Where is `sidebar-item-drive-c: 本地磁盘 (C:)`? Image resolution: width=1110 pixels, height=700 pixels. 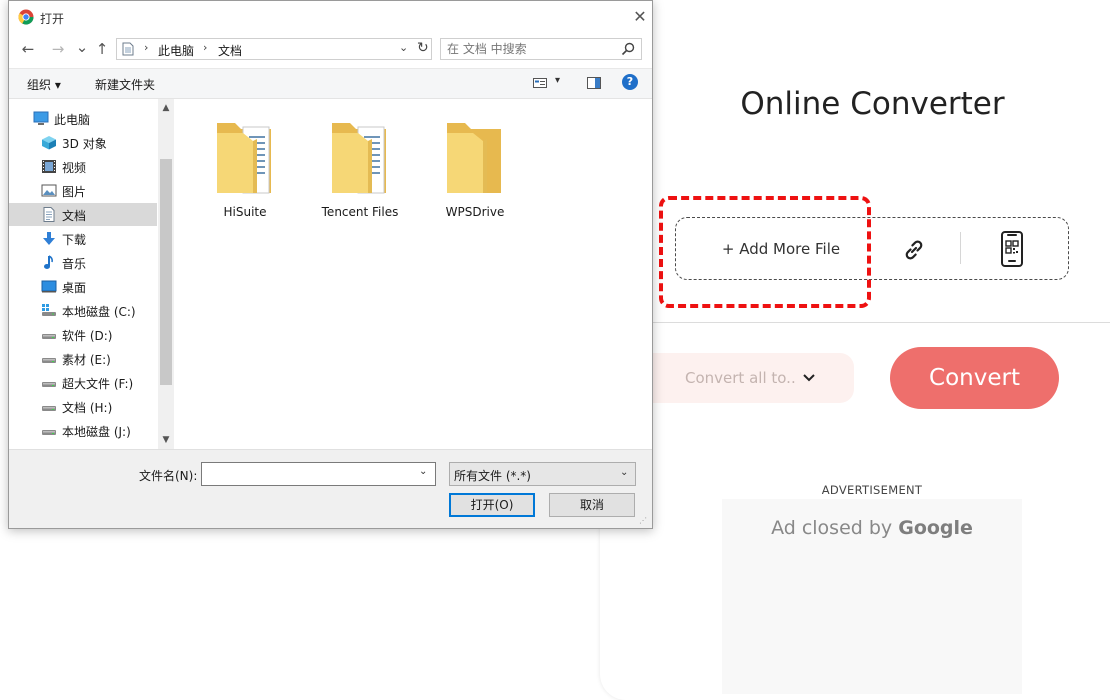
sidebar-item-drive-c: 本地磁盘 (C:) is located at coordinates (83, 310).